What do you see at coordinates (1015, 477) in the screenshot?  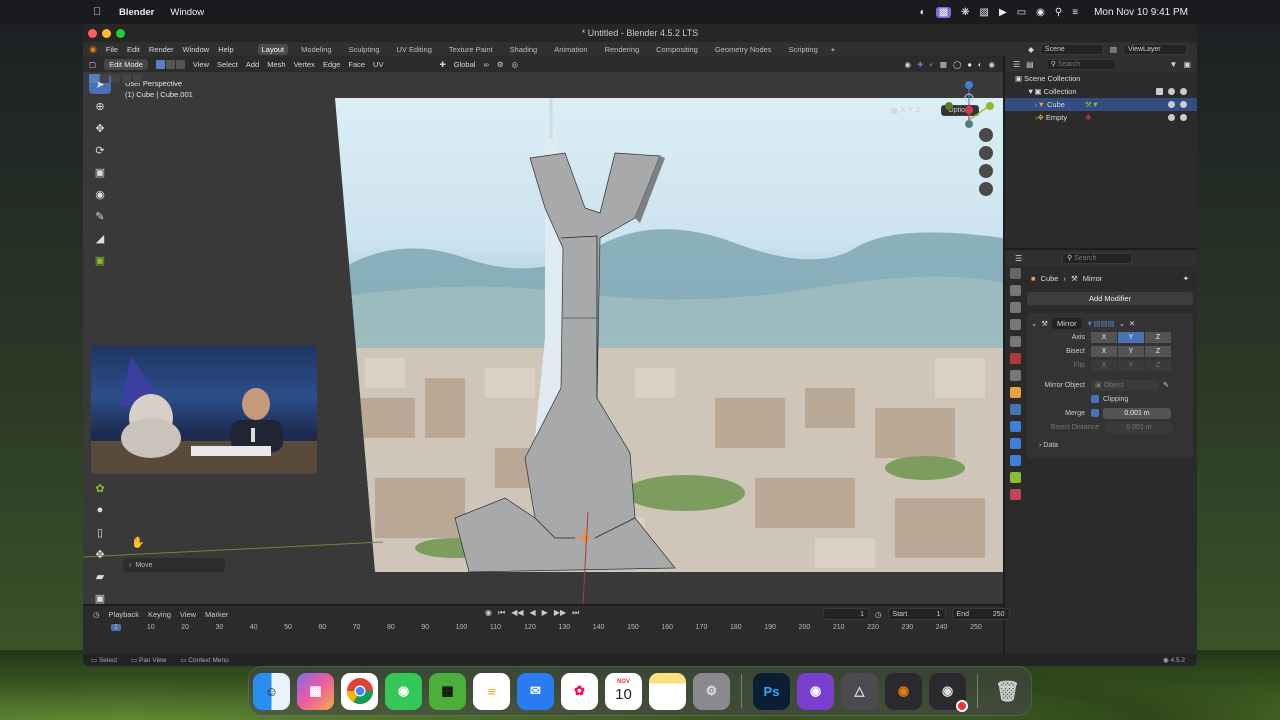 I see `data-tab-icon` at bounding box center [1015, 477].